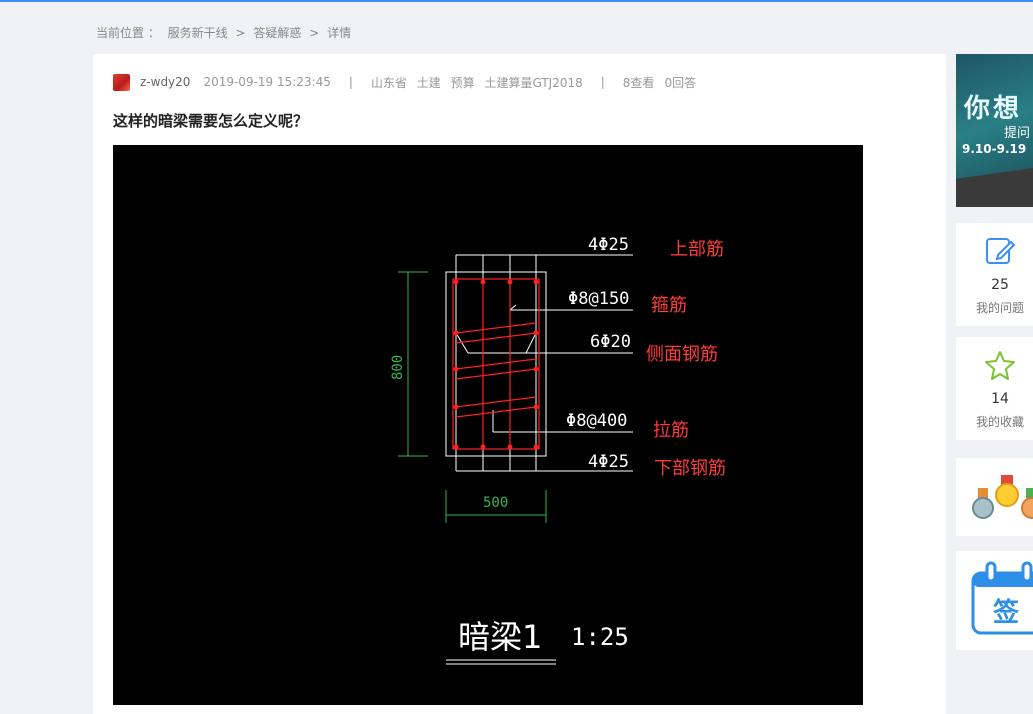  Describe the element at coordinates (463, 83) in the screenshot. I see `tag-budget: 预算` at that location.